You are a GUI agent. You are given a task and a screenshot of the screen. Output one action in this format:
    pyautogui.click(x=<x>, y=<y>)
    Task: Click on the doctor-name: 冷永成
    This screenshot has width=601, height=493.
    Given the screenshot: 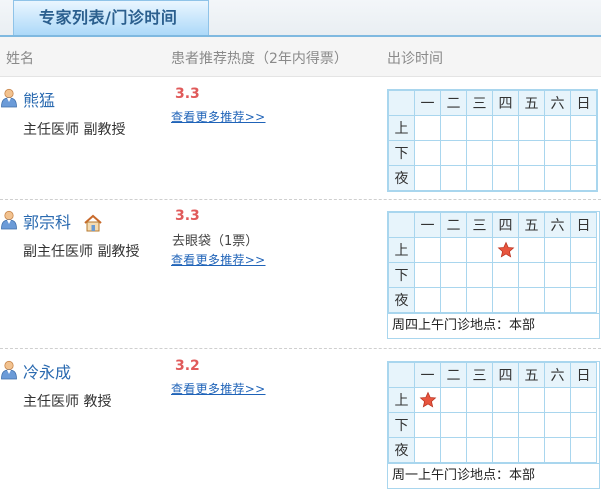 What is the action you would take?
    pyautogui.click(x=47, y=371)
    